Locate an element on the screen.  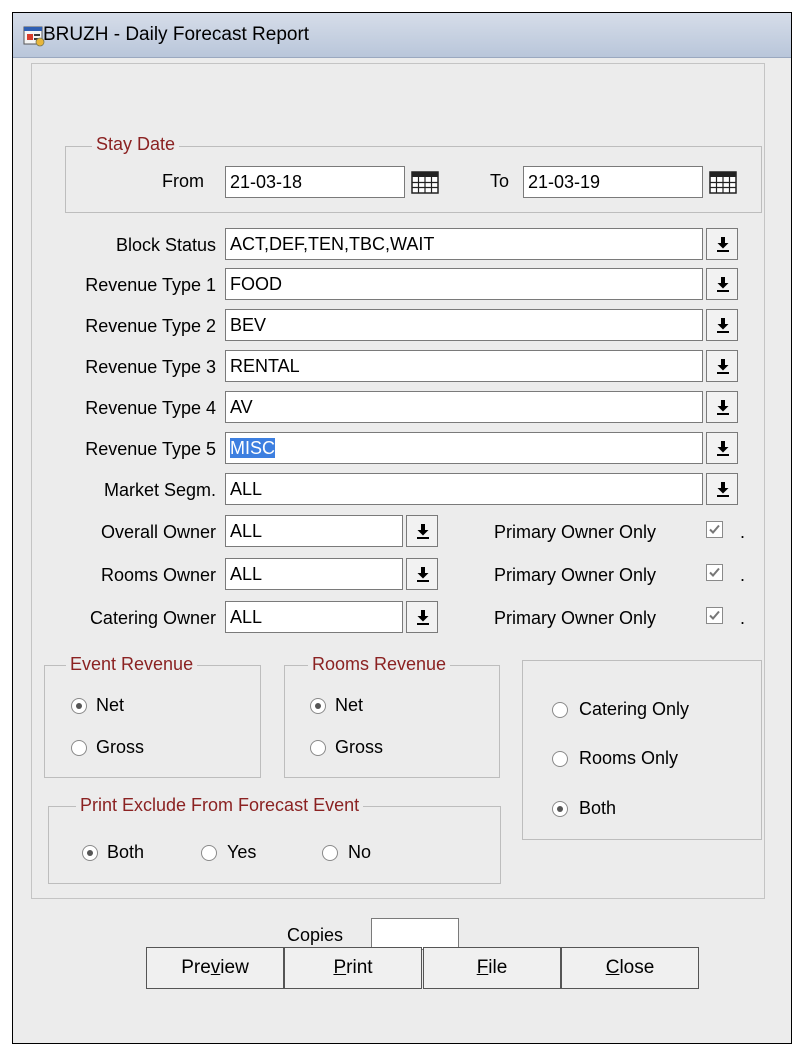
from-label: From is located at coordinates (183, 181).